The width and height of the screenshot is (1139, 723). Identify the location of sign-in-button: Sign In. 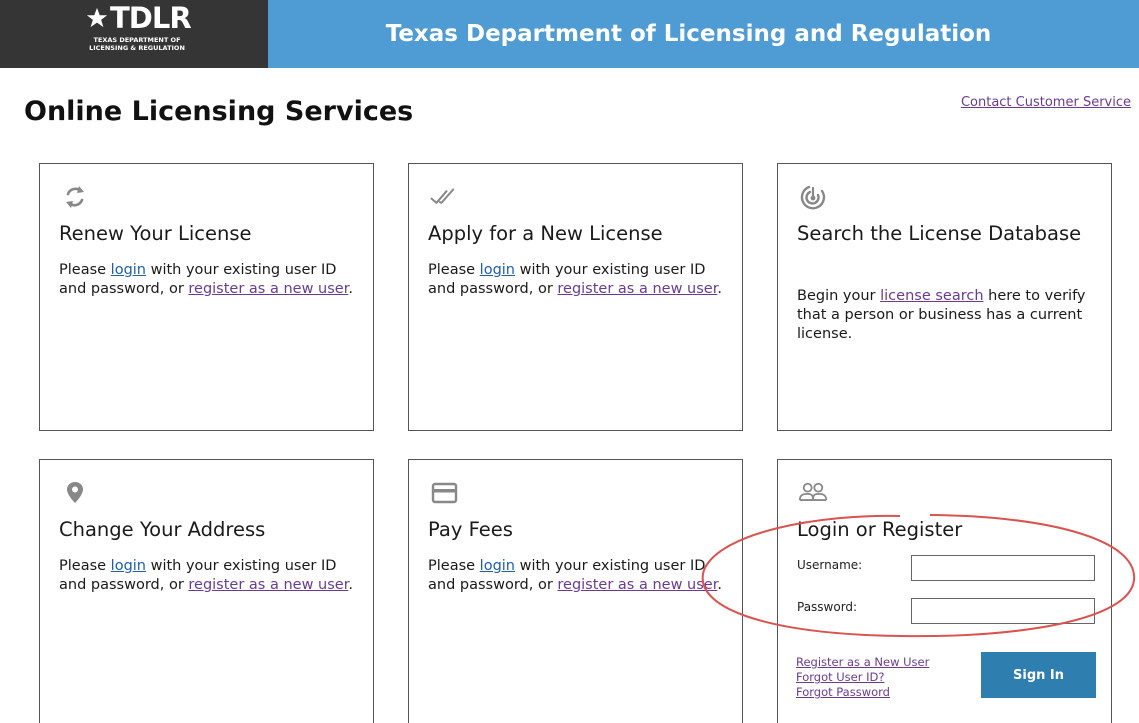
(1038, 675).